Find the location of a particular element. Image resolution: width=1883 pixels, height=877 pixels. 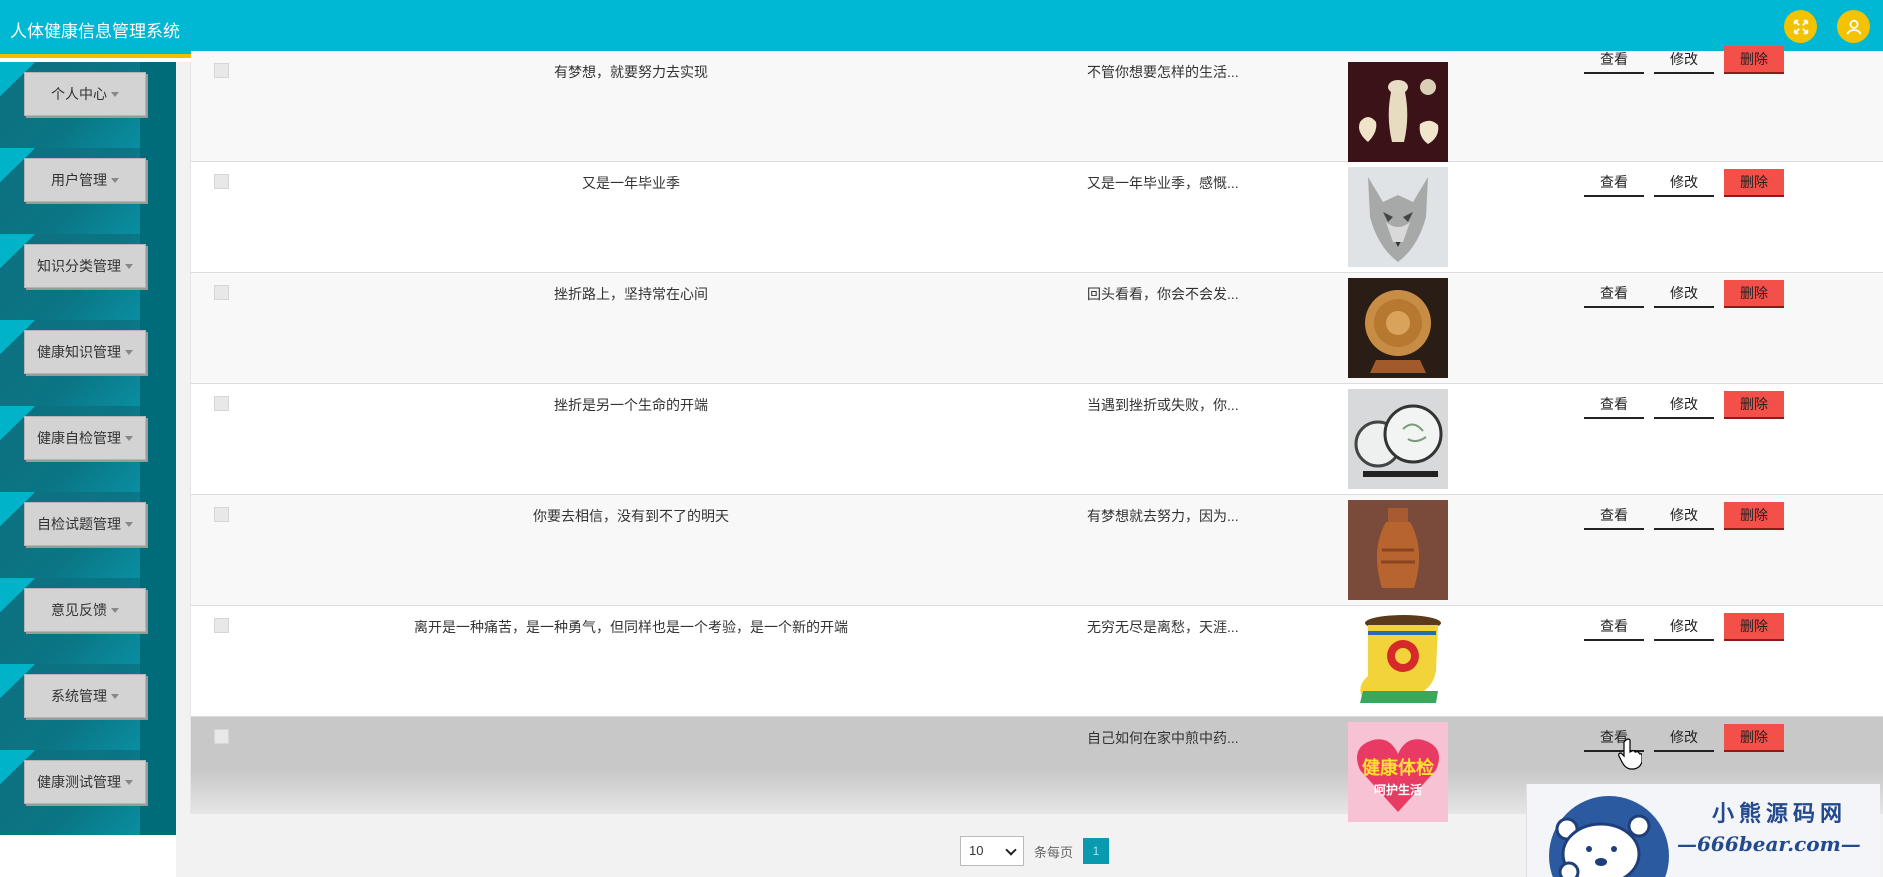

row-thumbnail-round-screen is located at coordinates (1398, 439).